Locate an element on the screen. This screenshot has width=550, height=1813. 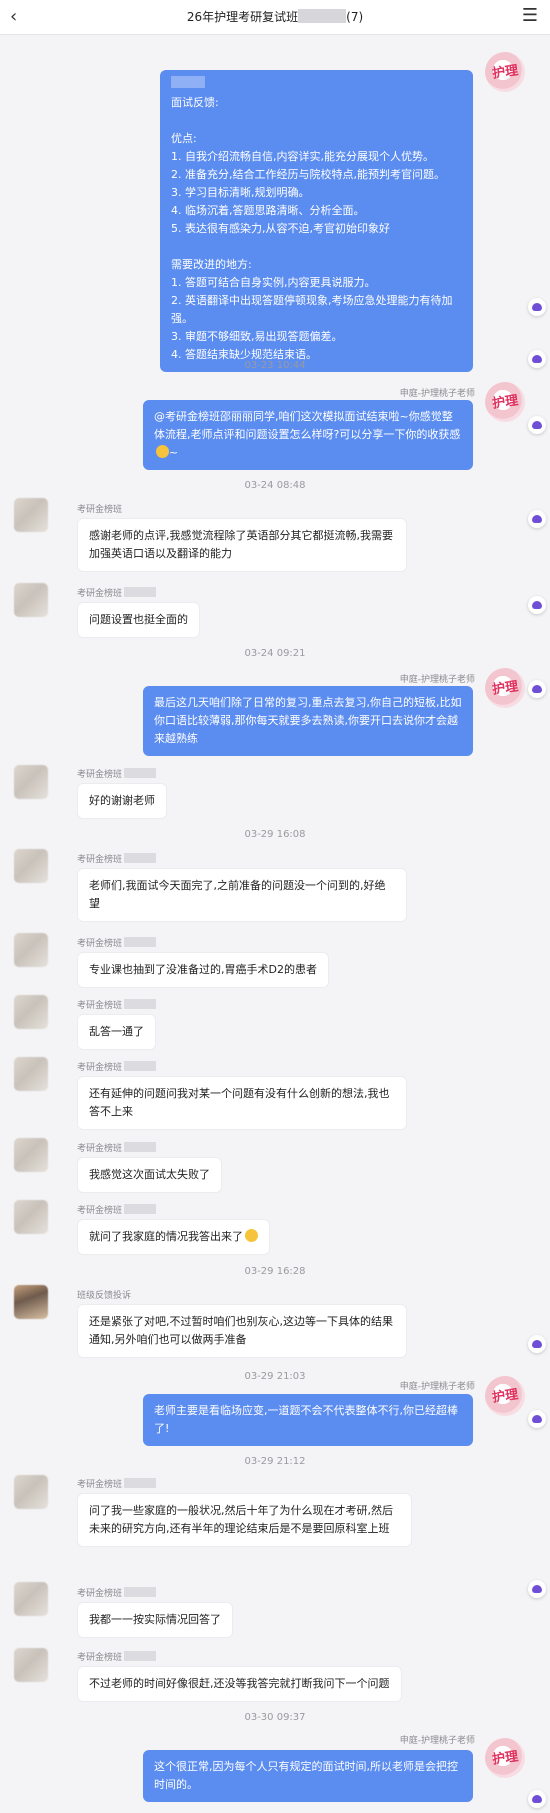
message-bubble: 我感觉这次面试太失败了 is located at coordinates (149, 1175).